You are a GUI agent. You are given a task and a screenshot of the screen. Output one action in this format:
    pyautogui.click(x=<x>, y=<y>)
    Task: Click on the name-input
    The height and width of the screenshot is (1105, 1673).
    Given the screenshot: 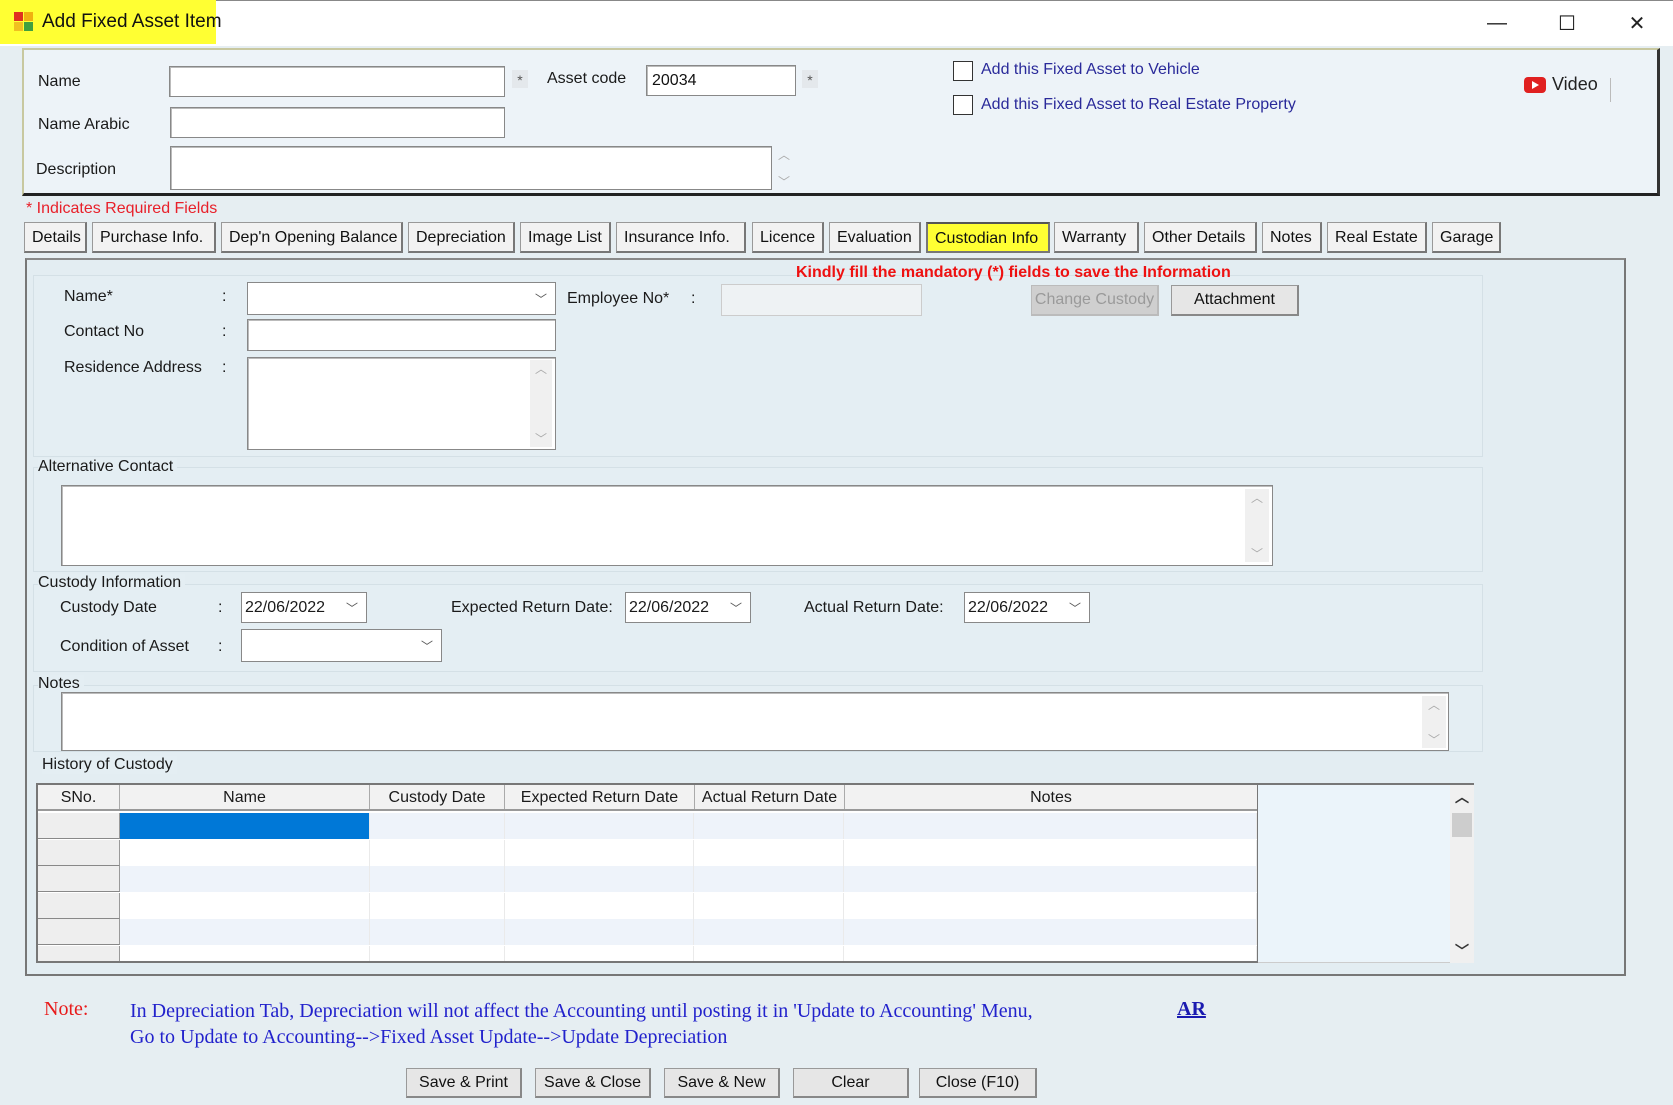 What is the action you would take?
    pyautogui.click(x=337, y=81)
    